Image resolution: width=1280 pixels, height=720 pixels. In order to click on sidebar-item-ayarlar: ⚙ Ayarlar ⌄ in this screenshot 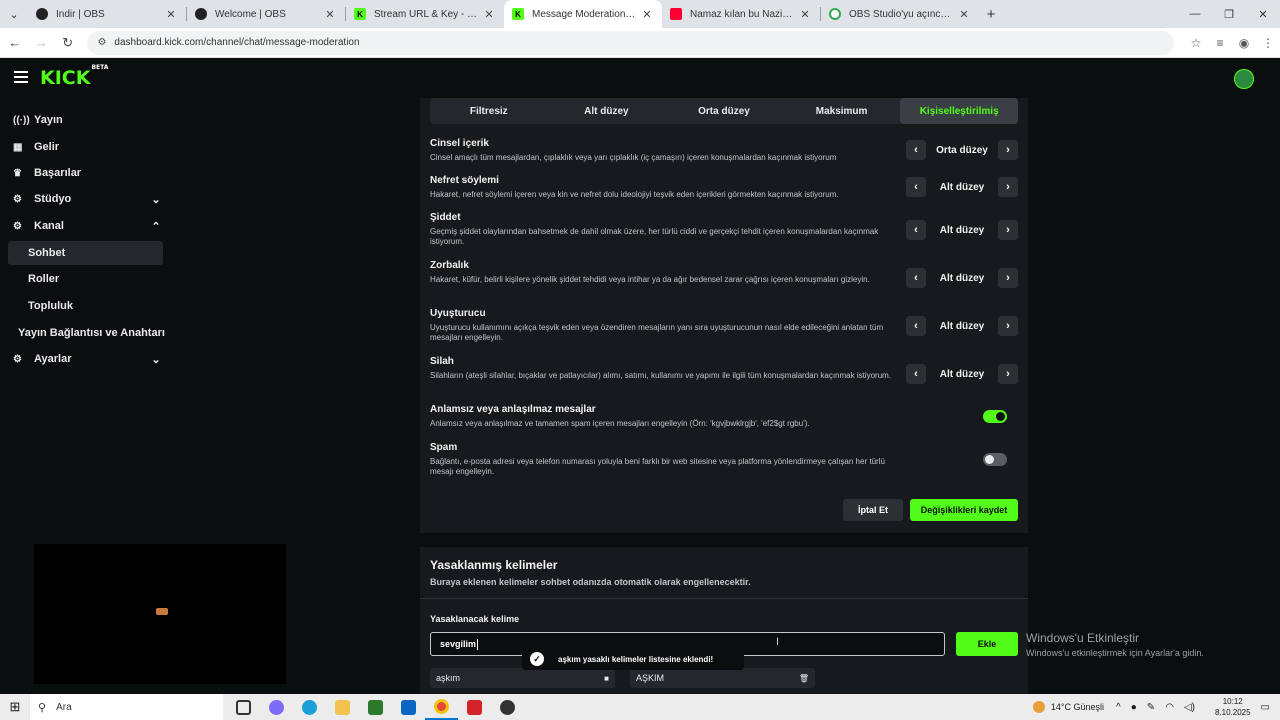, I will do `click(85, 359)`.